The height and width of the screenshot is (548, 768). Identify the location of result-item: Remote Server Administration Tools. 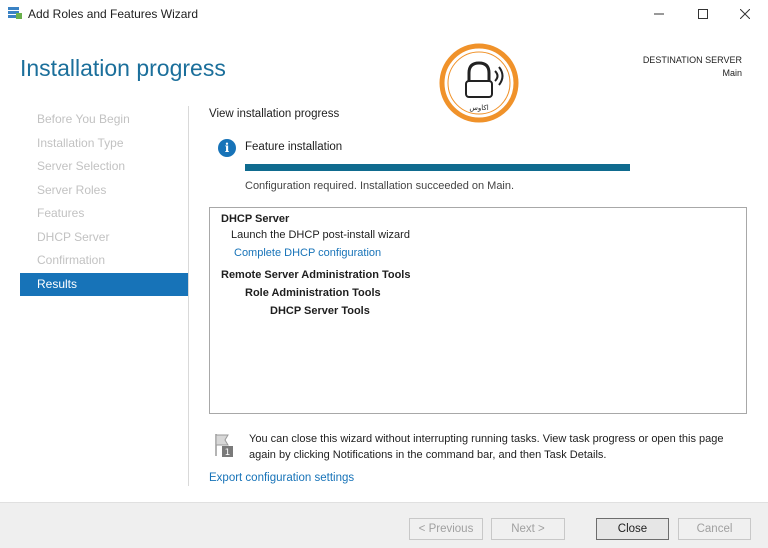
(316, 275).